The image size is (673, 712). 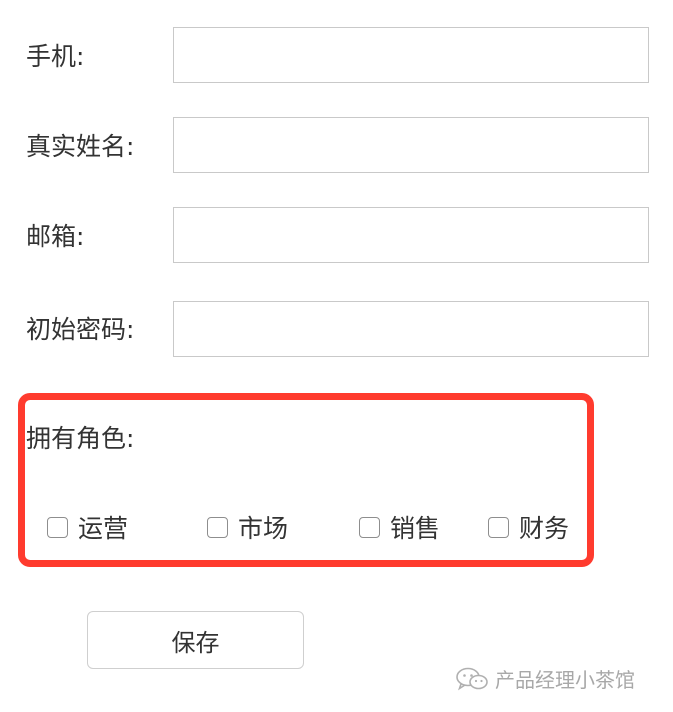 I want to click on role-label-marketing: 市场, so click(x=263, y=528).